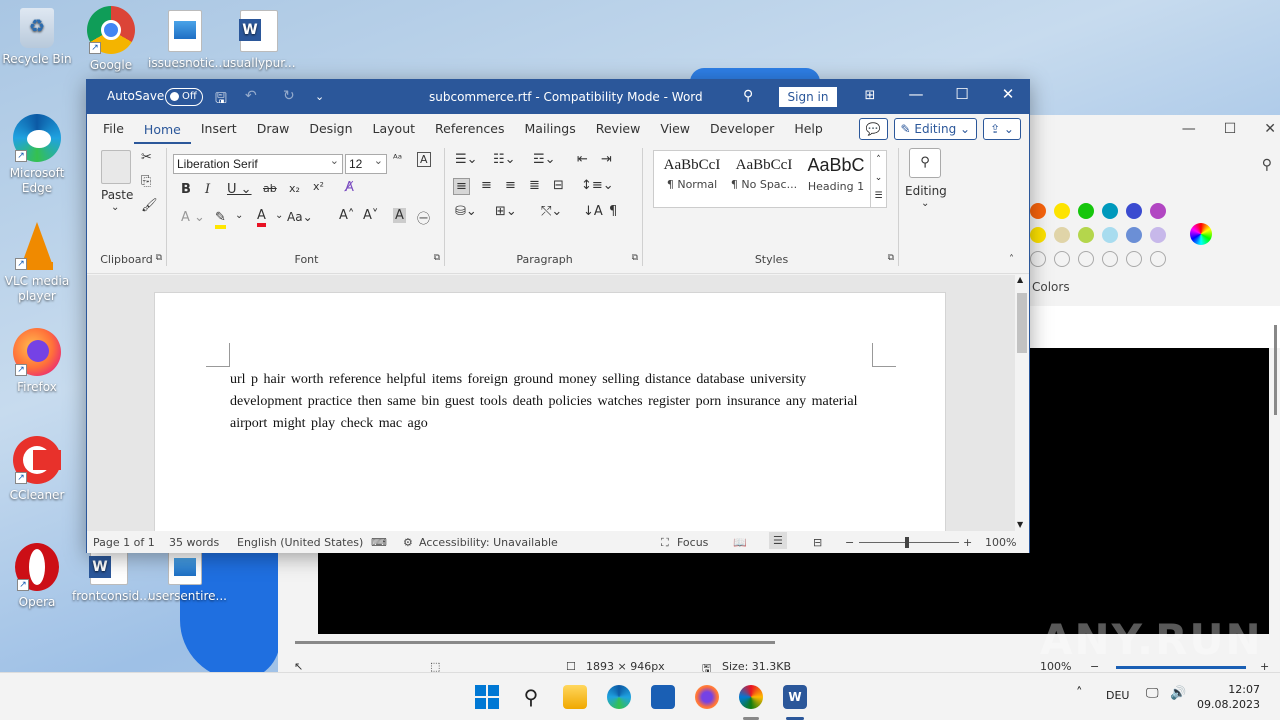 The image size is (1280, 720). Describe the element at coordinates (1022, 403) in the screenshot. I see `vertical-scrollbar: ▲ ▼` at that location.